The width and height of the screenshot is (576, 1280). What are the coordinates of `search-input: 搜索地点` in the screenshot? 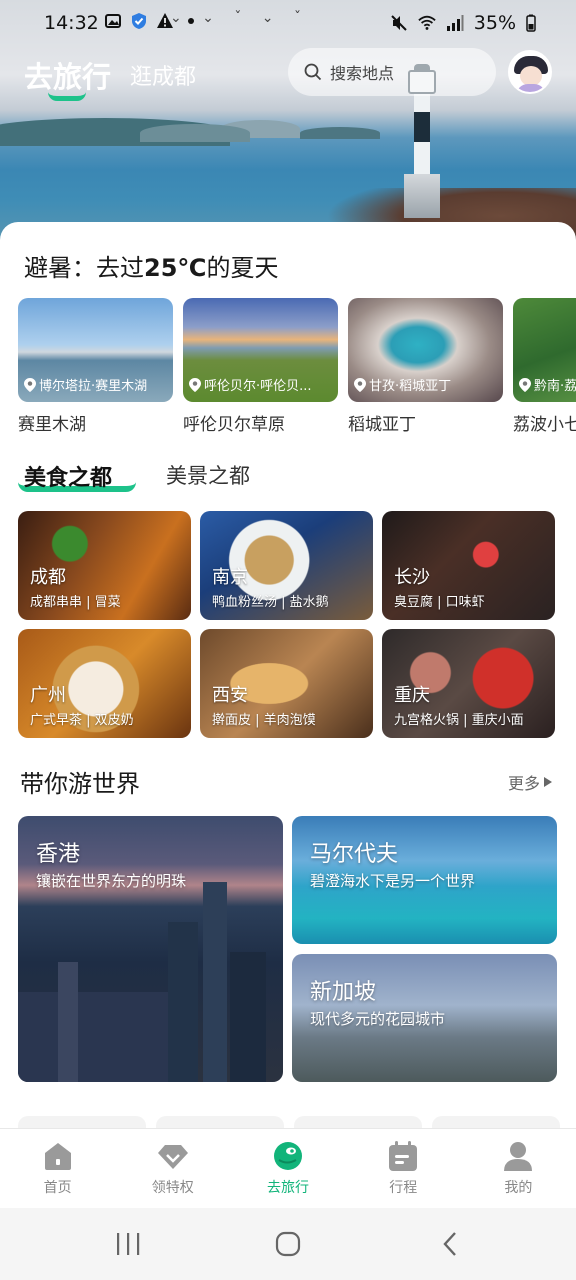 It's located at (392, 72).